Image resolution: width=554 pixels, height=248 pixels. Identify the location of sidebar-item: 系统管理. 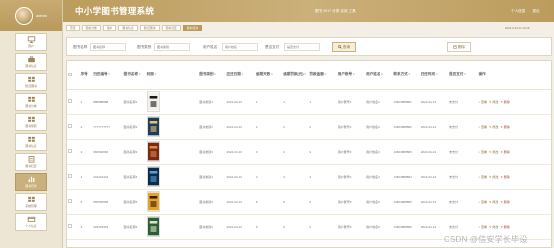
(31, 202).